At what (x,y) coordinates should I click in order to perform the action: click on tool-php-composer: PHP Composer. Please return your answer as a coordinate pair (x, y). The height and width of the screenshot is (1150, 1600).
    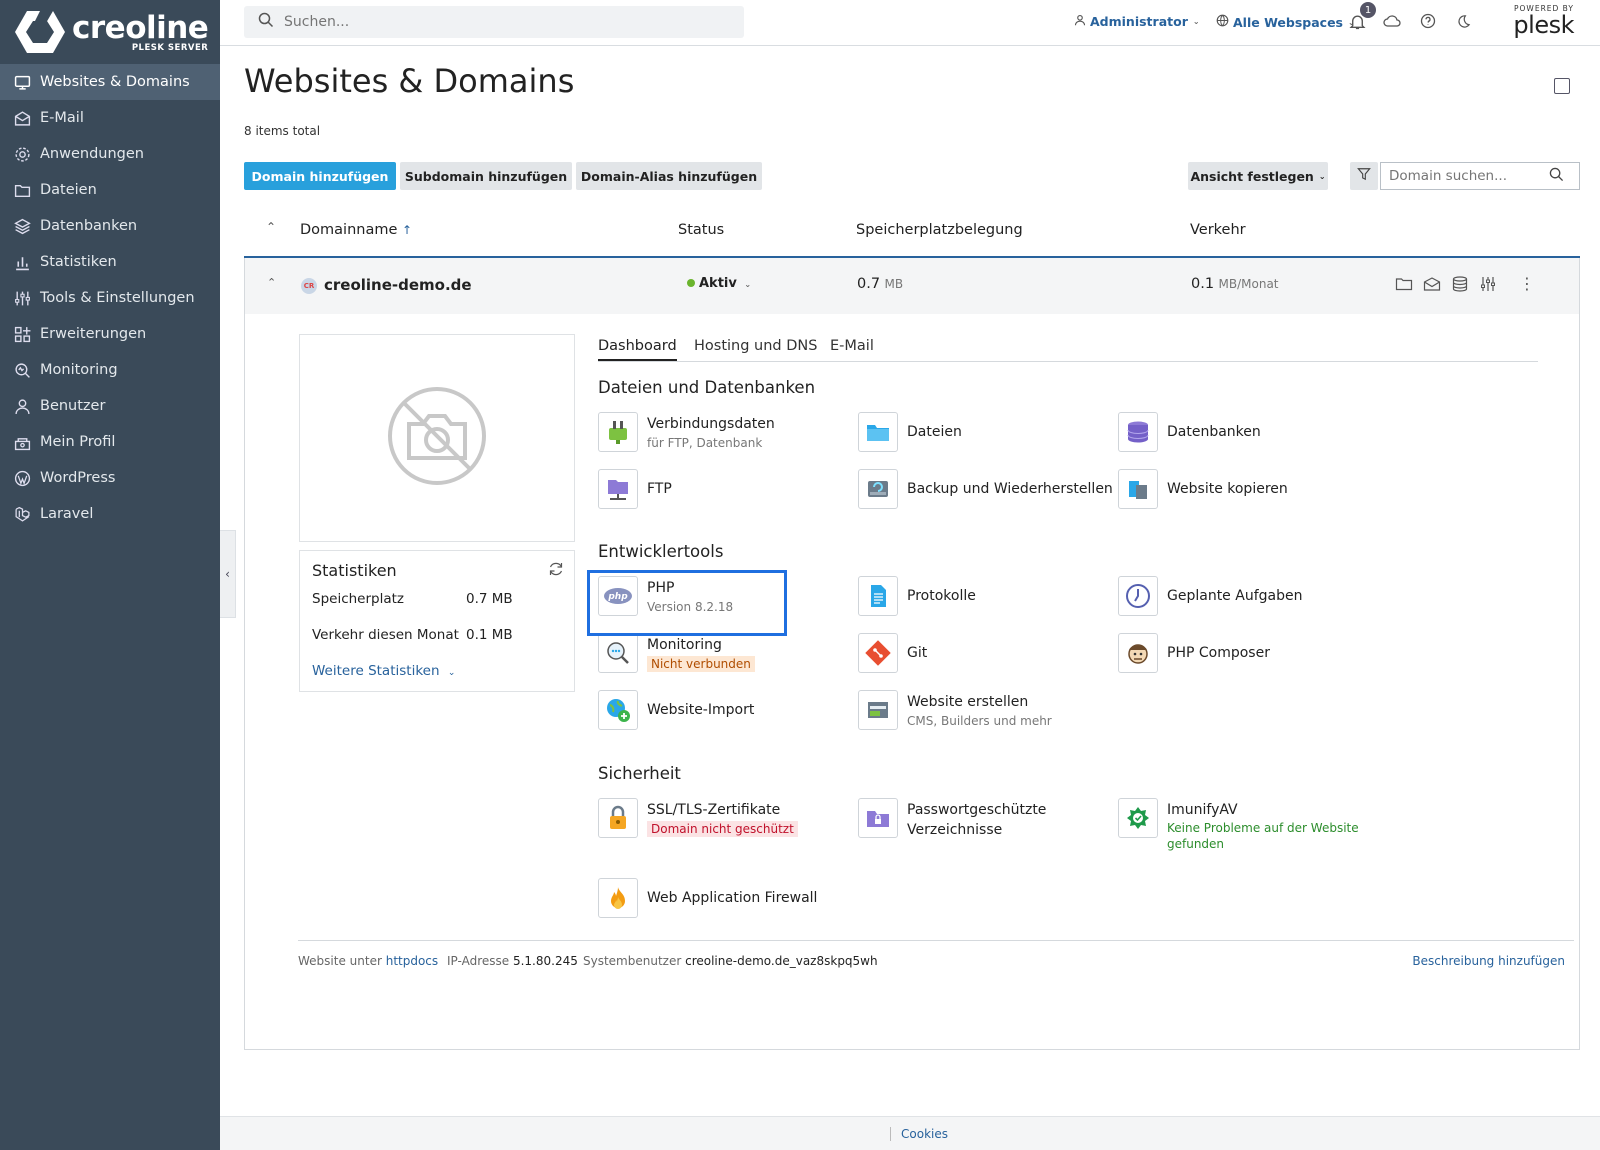
    Looking at the image, I should click on (1194, 653).